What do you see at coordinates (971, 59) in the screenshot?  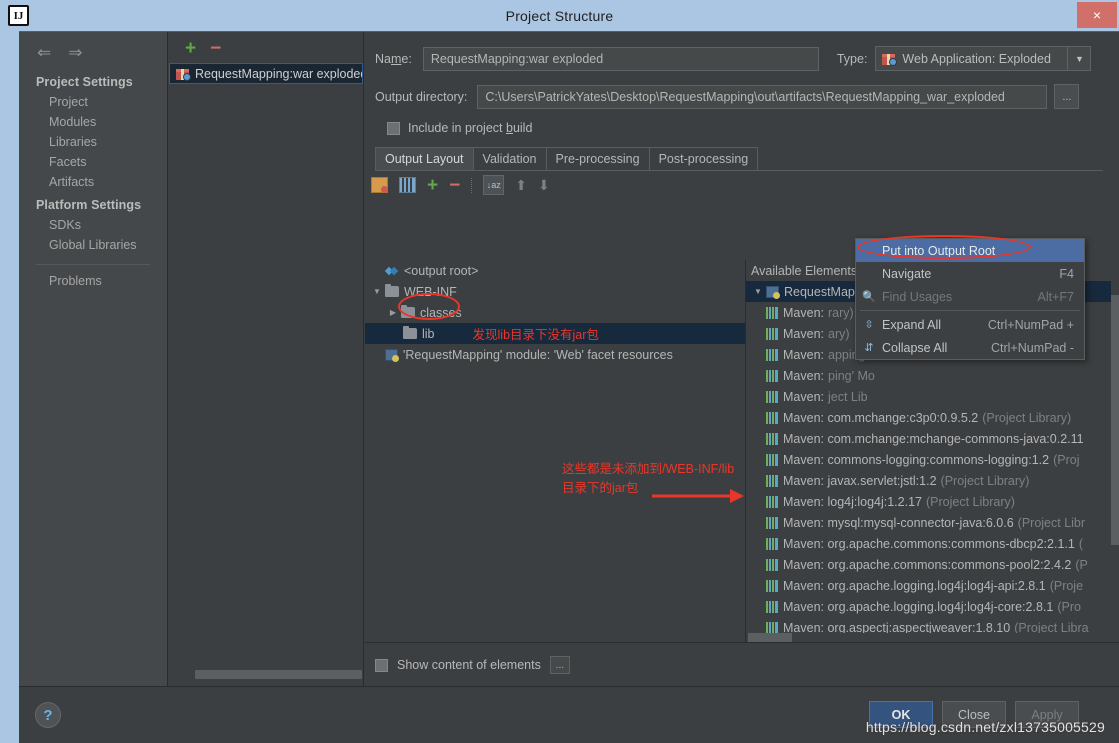 I see `artifact-type-value: Web Application: Exploded` at bounding box center [971, 59].